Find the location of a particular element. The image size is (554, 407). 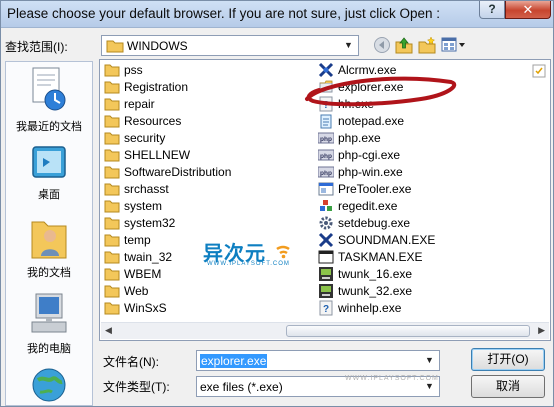

soundman-icon is located at coordinates (326, 240).